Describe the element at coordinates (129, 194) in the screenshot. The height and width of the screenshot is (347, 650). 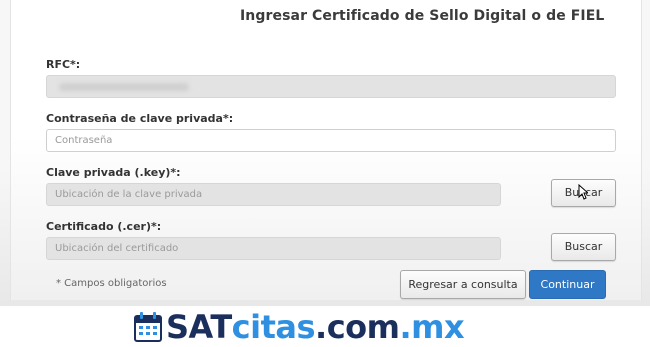
I see `private-key-placeholder: Ubicación de la clave privada` at that location.